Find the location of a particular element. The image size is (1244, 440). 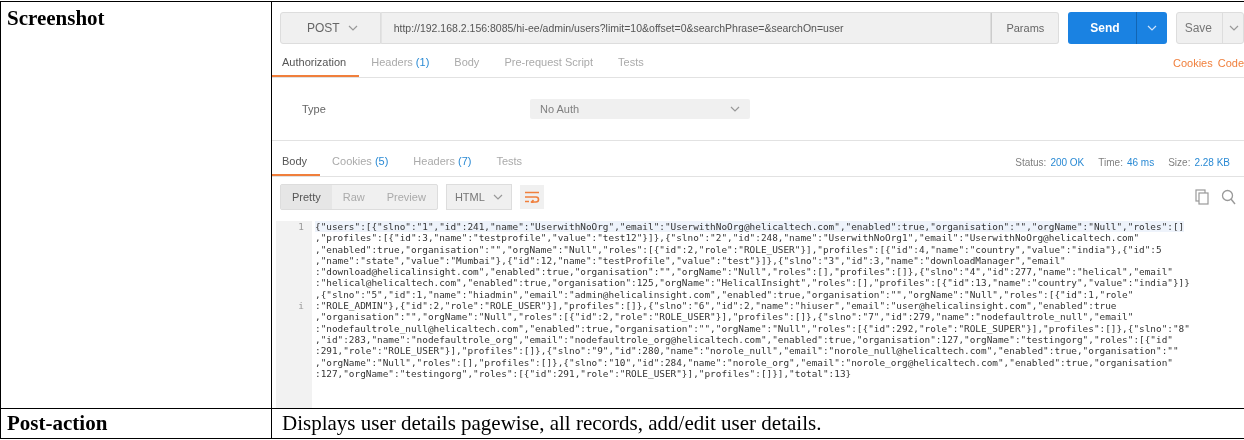

line-number: i is located at coordinates (301, 306).